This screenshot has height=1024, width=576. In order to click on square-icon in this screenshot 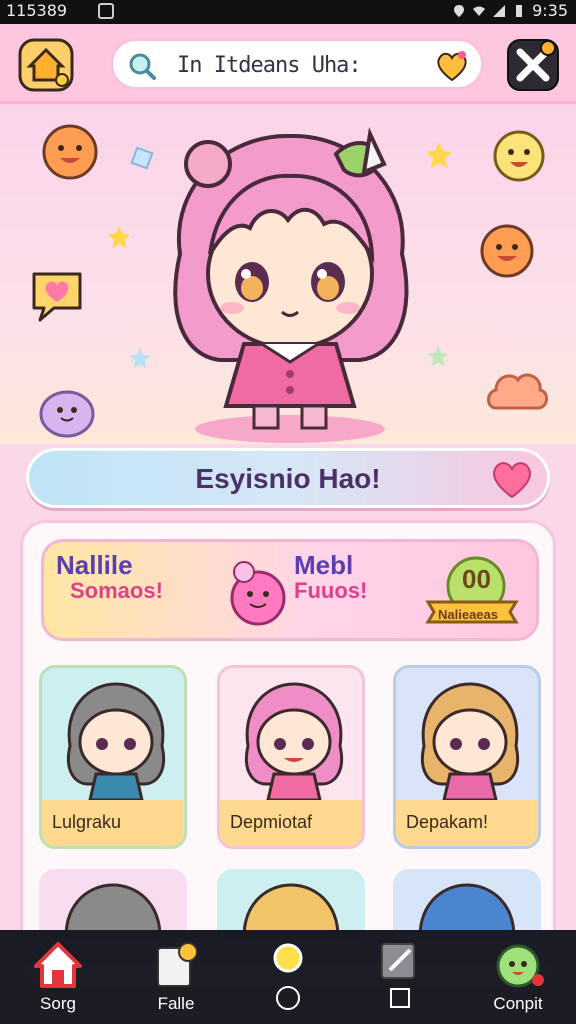, I will do `click(400, 998)`.